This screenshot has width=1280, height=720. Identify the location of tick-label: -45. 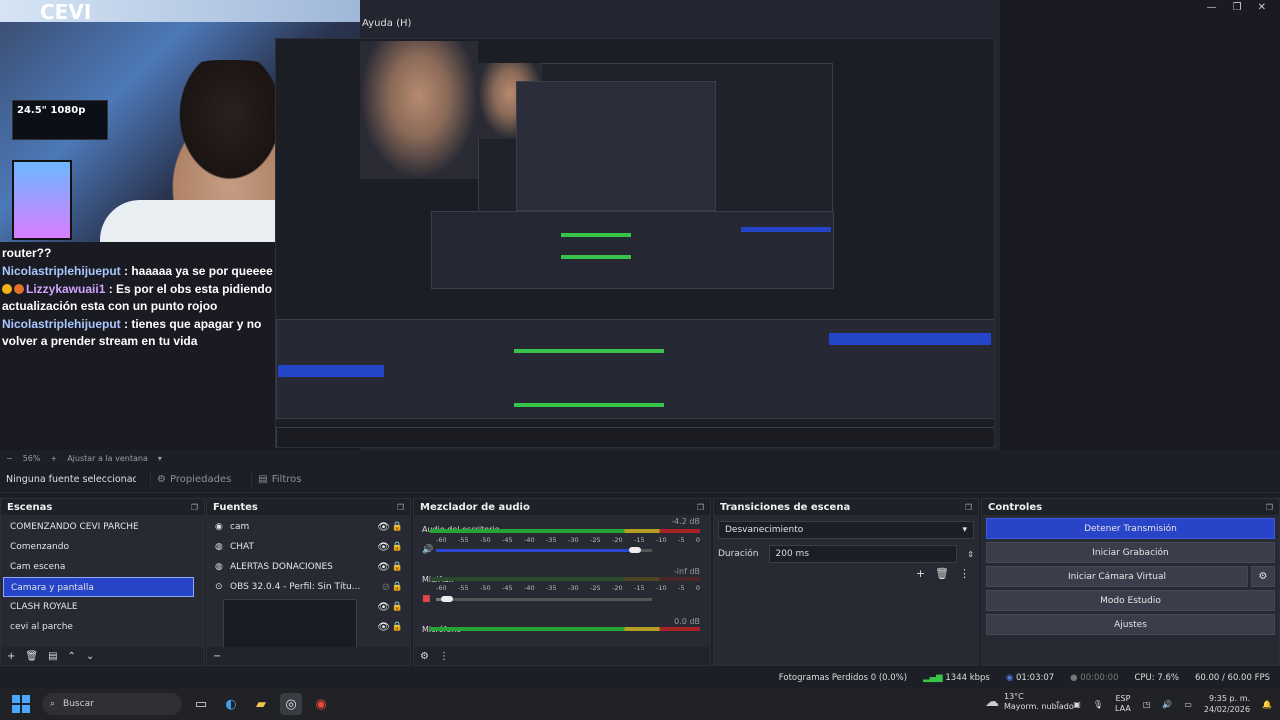
(507, 540).